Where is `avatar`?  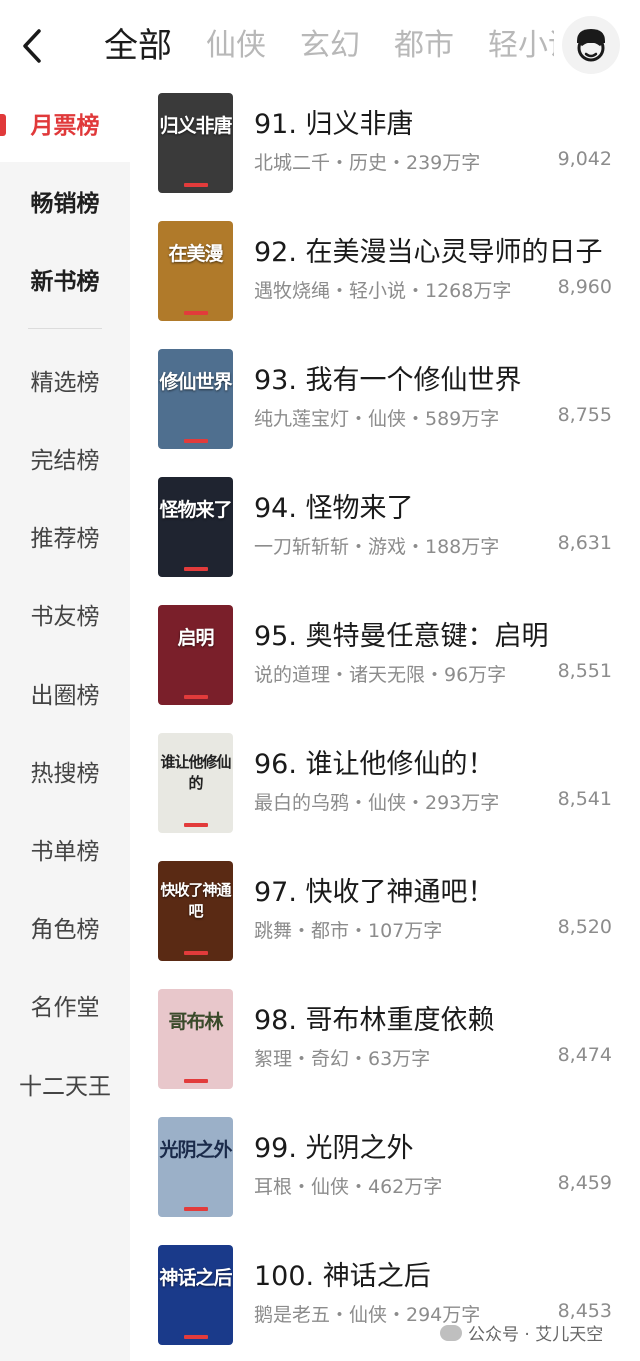
avatar is located at coordinates (591, 45).